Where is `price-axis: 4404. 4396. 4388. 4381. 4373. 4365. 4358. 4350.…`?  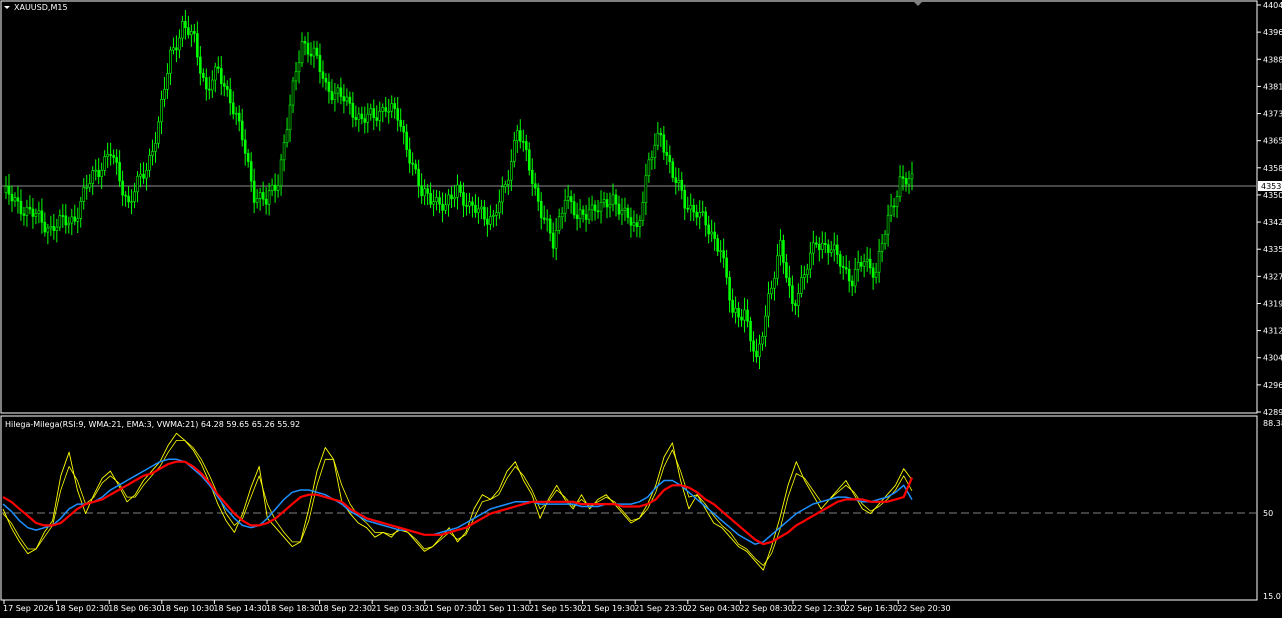 price-axis: 4404. 4396. 4388. 4381. 4373. 4365. 4358. 4350.… is located at coordinates (1269, 209).